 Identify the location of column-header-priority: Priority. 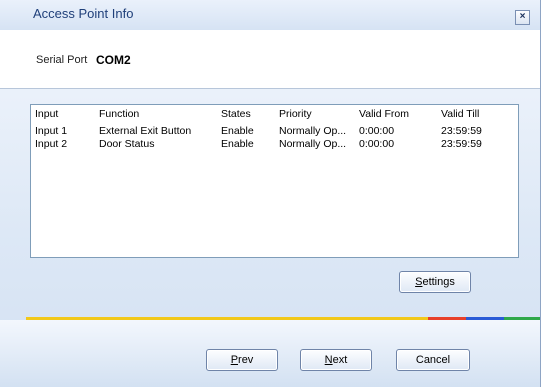
(295, 114).